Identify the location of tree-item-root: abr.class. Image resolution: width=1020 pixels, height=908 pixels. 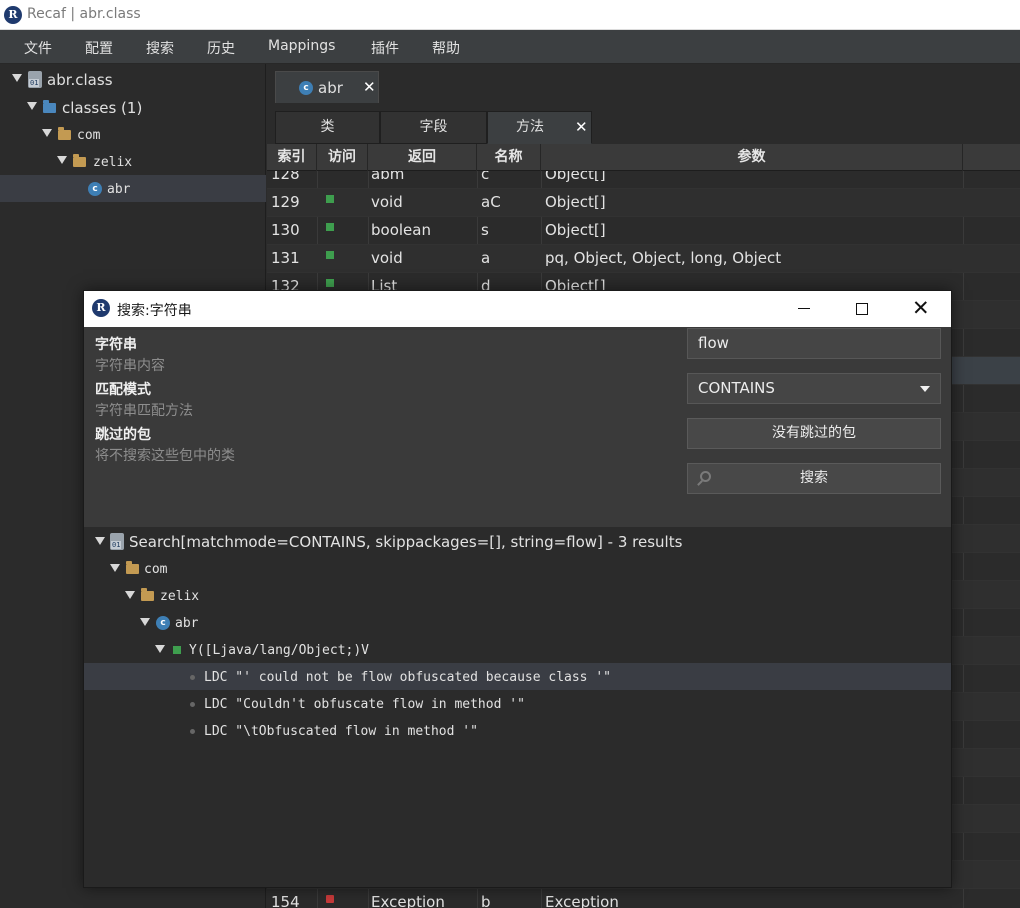
(133, 79).